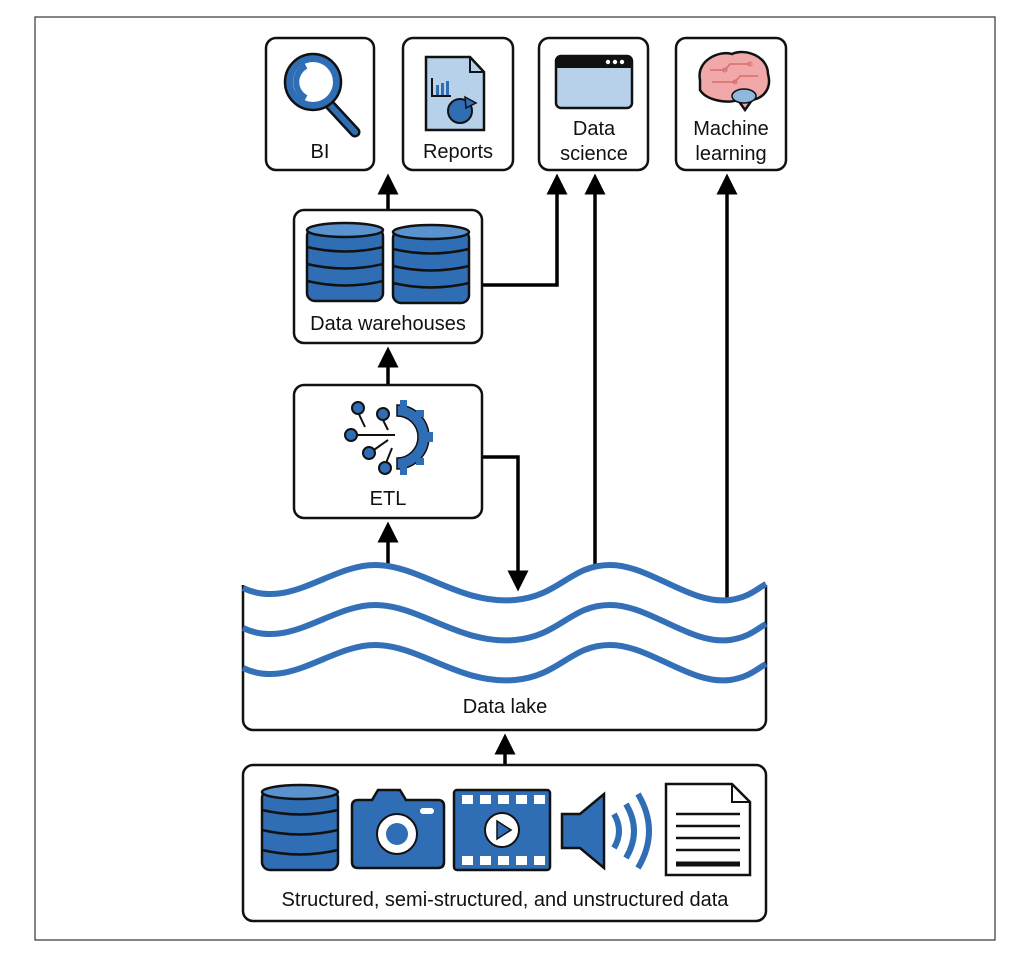  What do you see at coordinates (320, 104) in the screenshot?
I see `node-bi: BI` at bounding box center [320, 104].